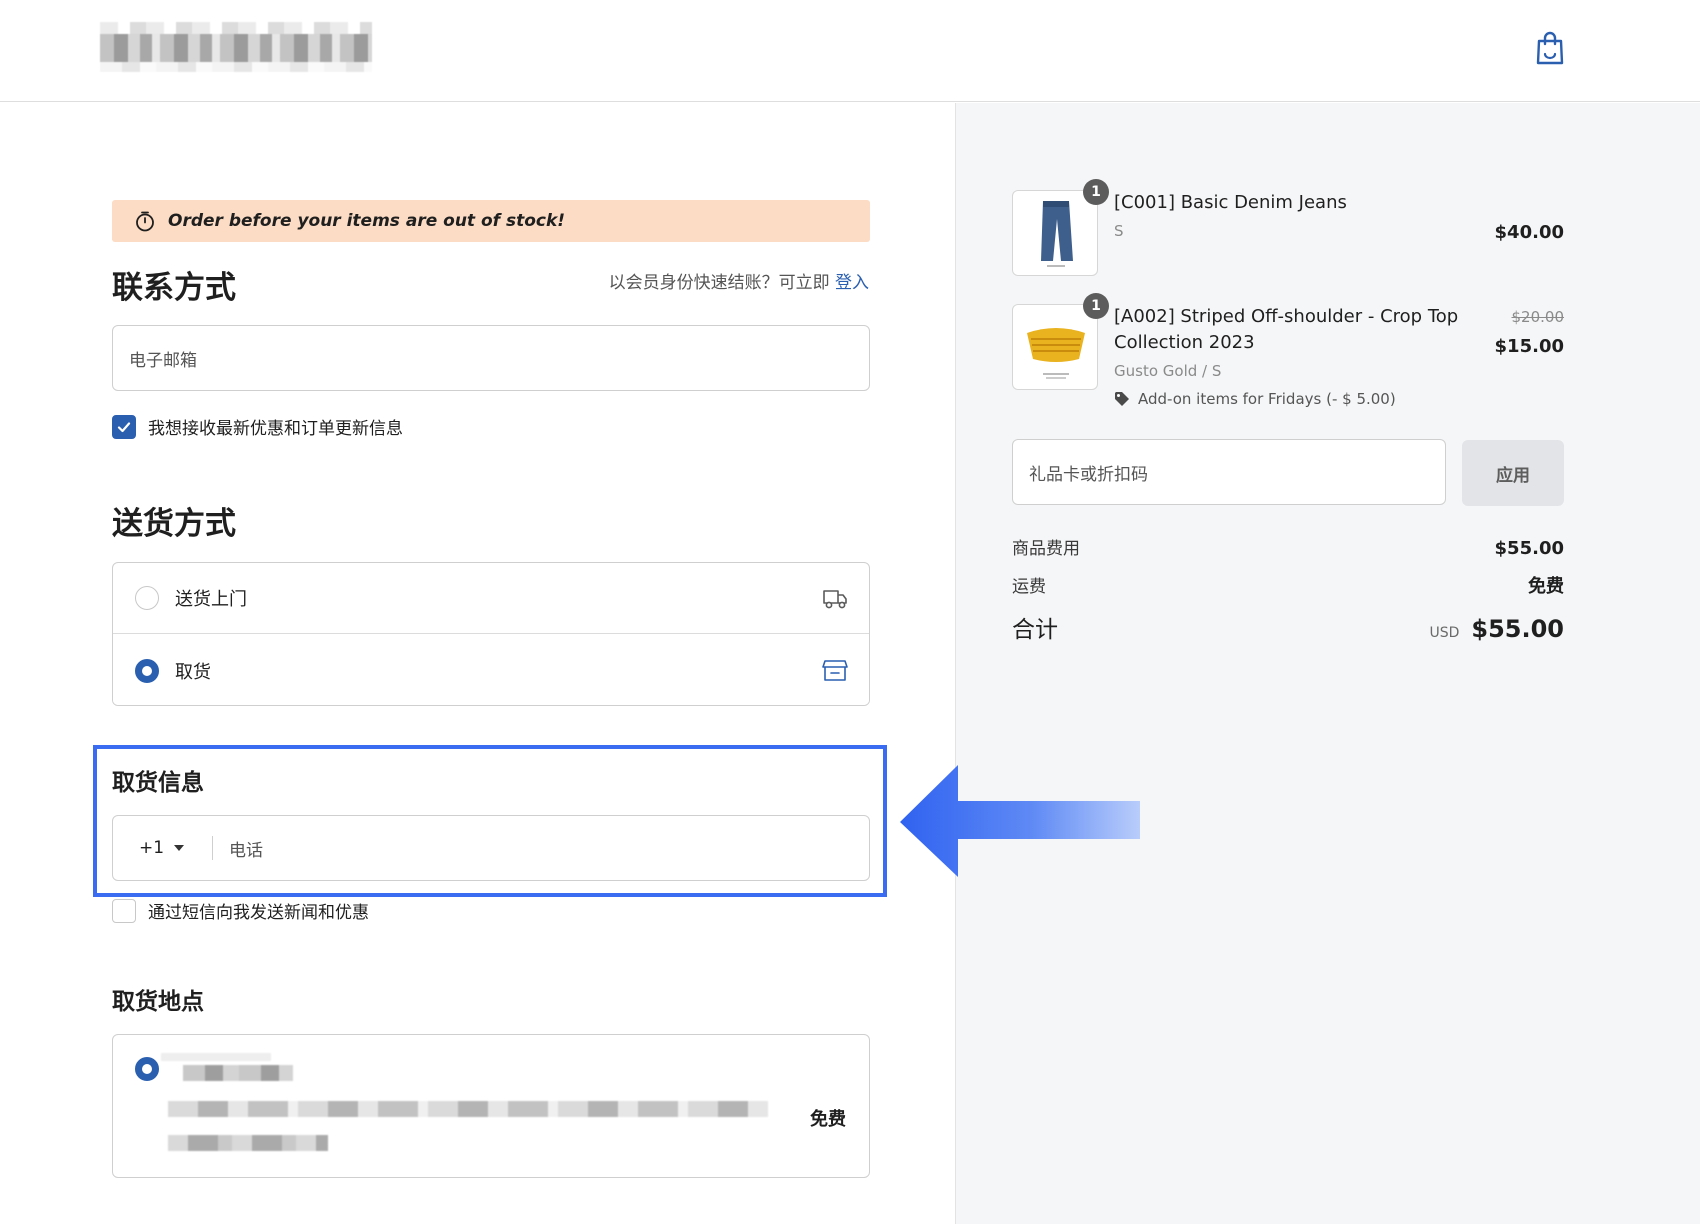 The width and height of the screenshot is (1700, 1224). What do you see at coordinates (248, 1143) in the screenshot?
I see `location-detail-redacted` at bounding box center [248, 1143].